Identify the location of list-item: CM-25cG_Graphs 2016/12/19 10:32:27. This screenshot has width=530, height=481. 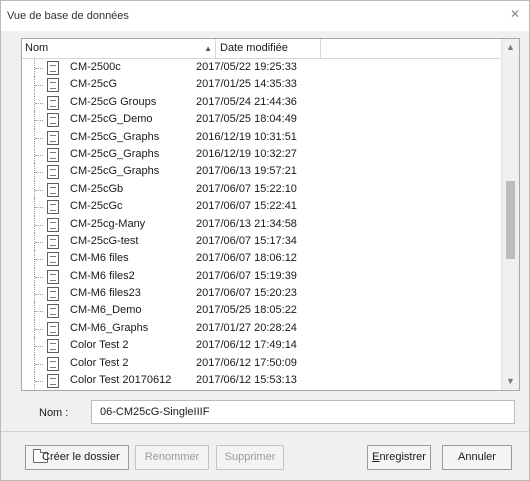
(261, 154).